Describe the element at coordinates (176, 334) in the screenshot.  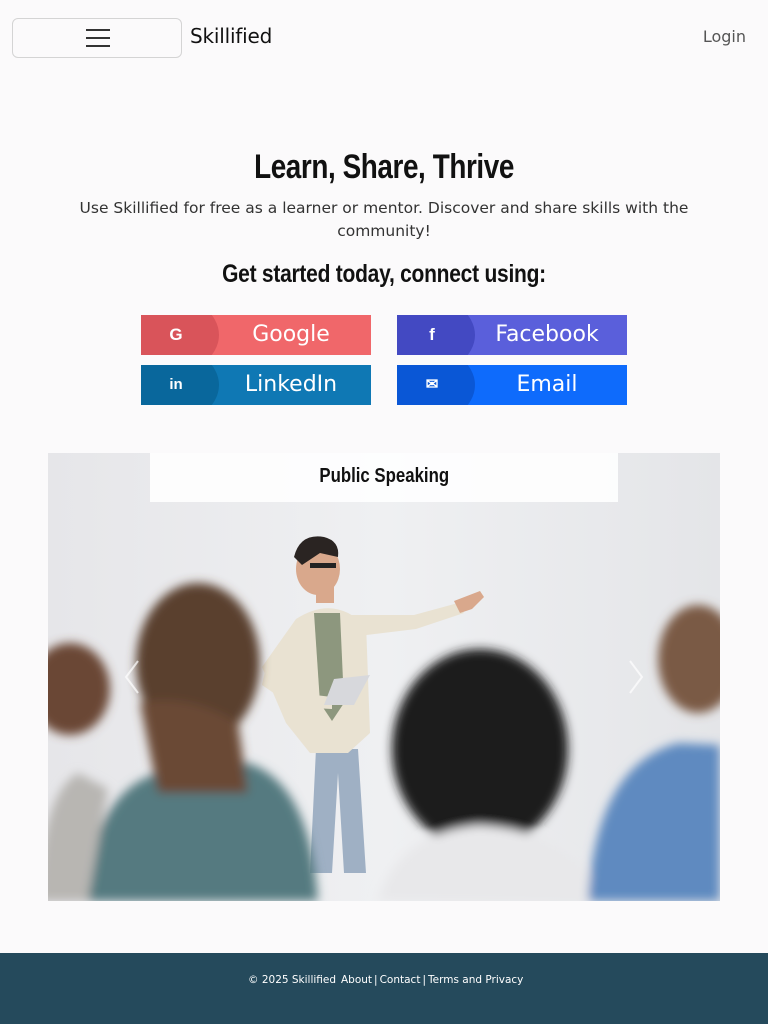
I see `google-icon: G` at that location.